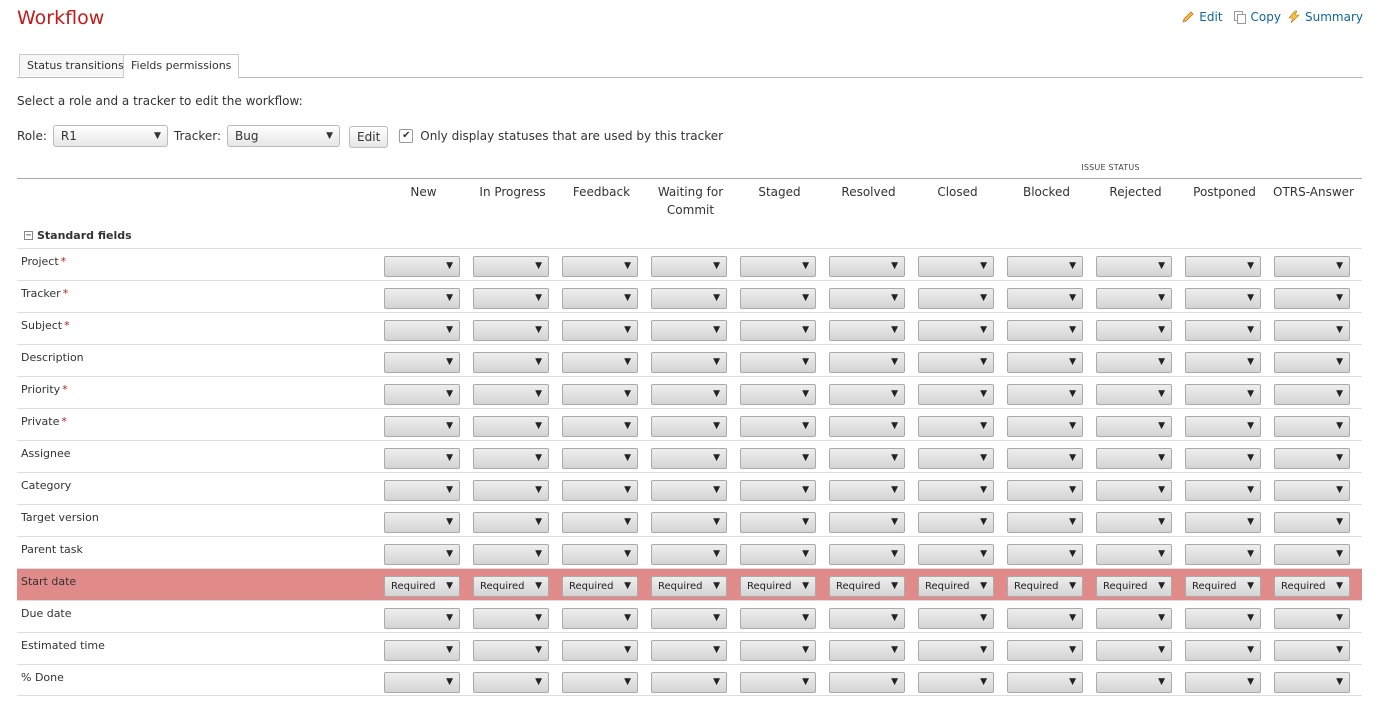 This screenshot has width=1385, height=708. Describe the element at coordinates (181, 66) in the screenshot. I see `tab-fields-permissions: Fields permissions` at that location.